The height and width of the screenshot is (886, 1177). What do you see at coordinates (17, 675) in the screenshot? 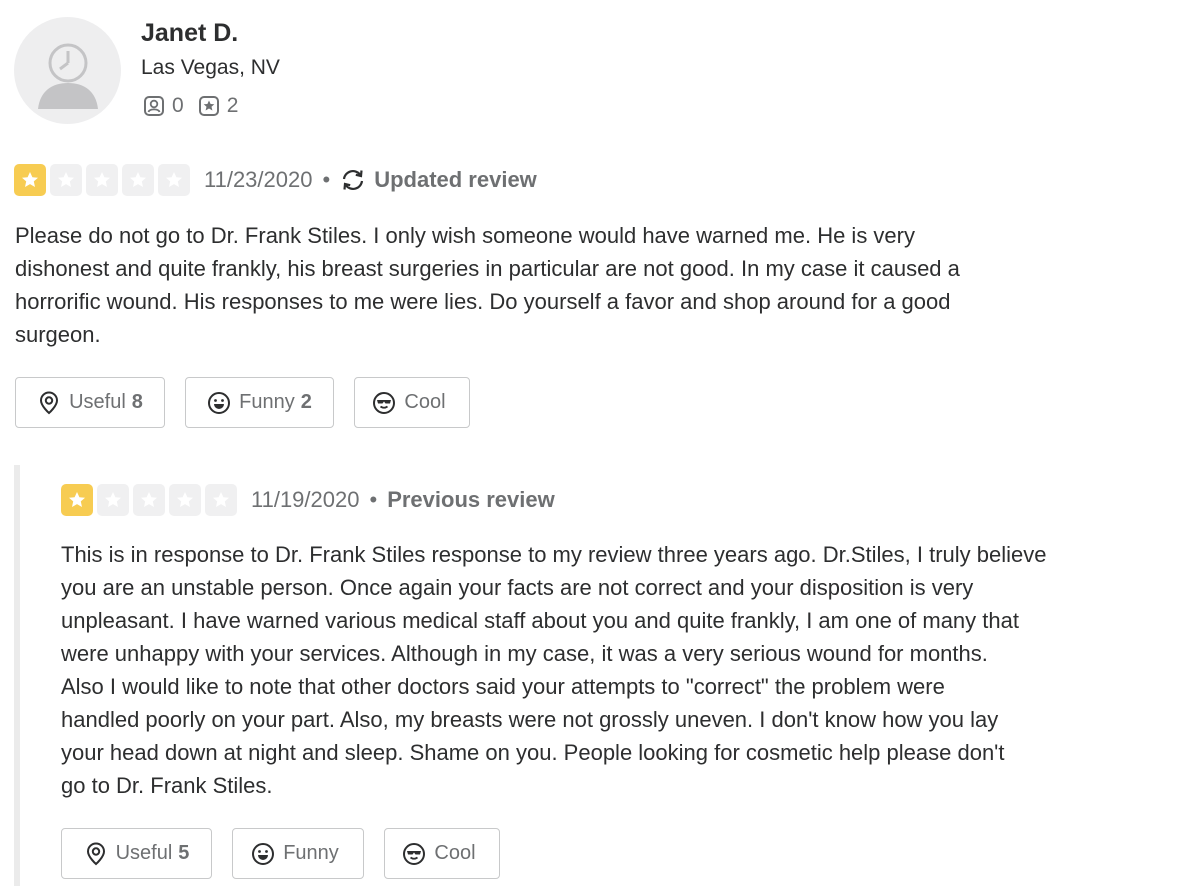
I see `previous-review-divider` at bounding box center [17, 675].